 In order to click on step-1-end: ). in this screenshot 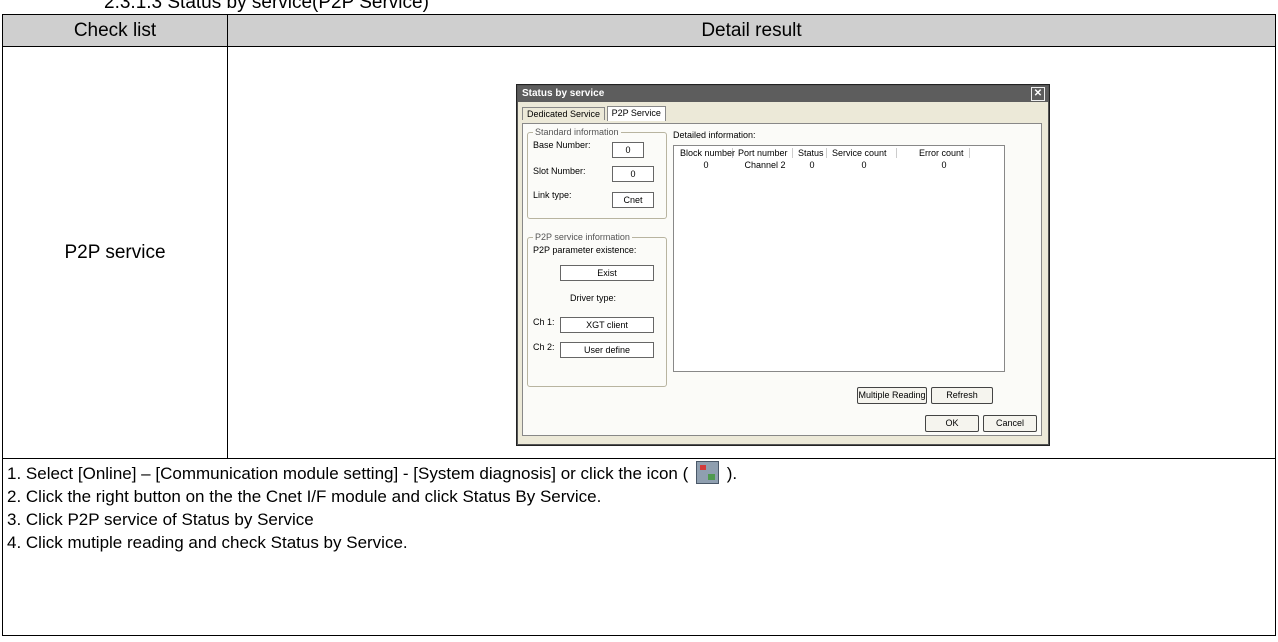, I will do `click(732, 473)`.